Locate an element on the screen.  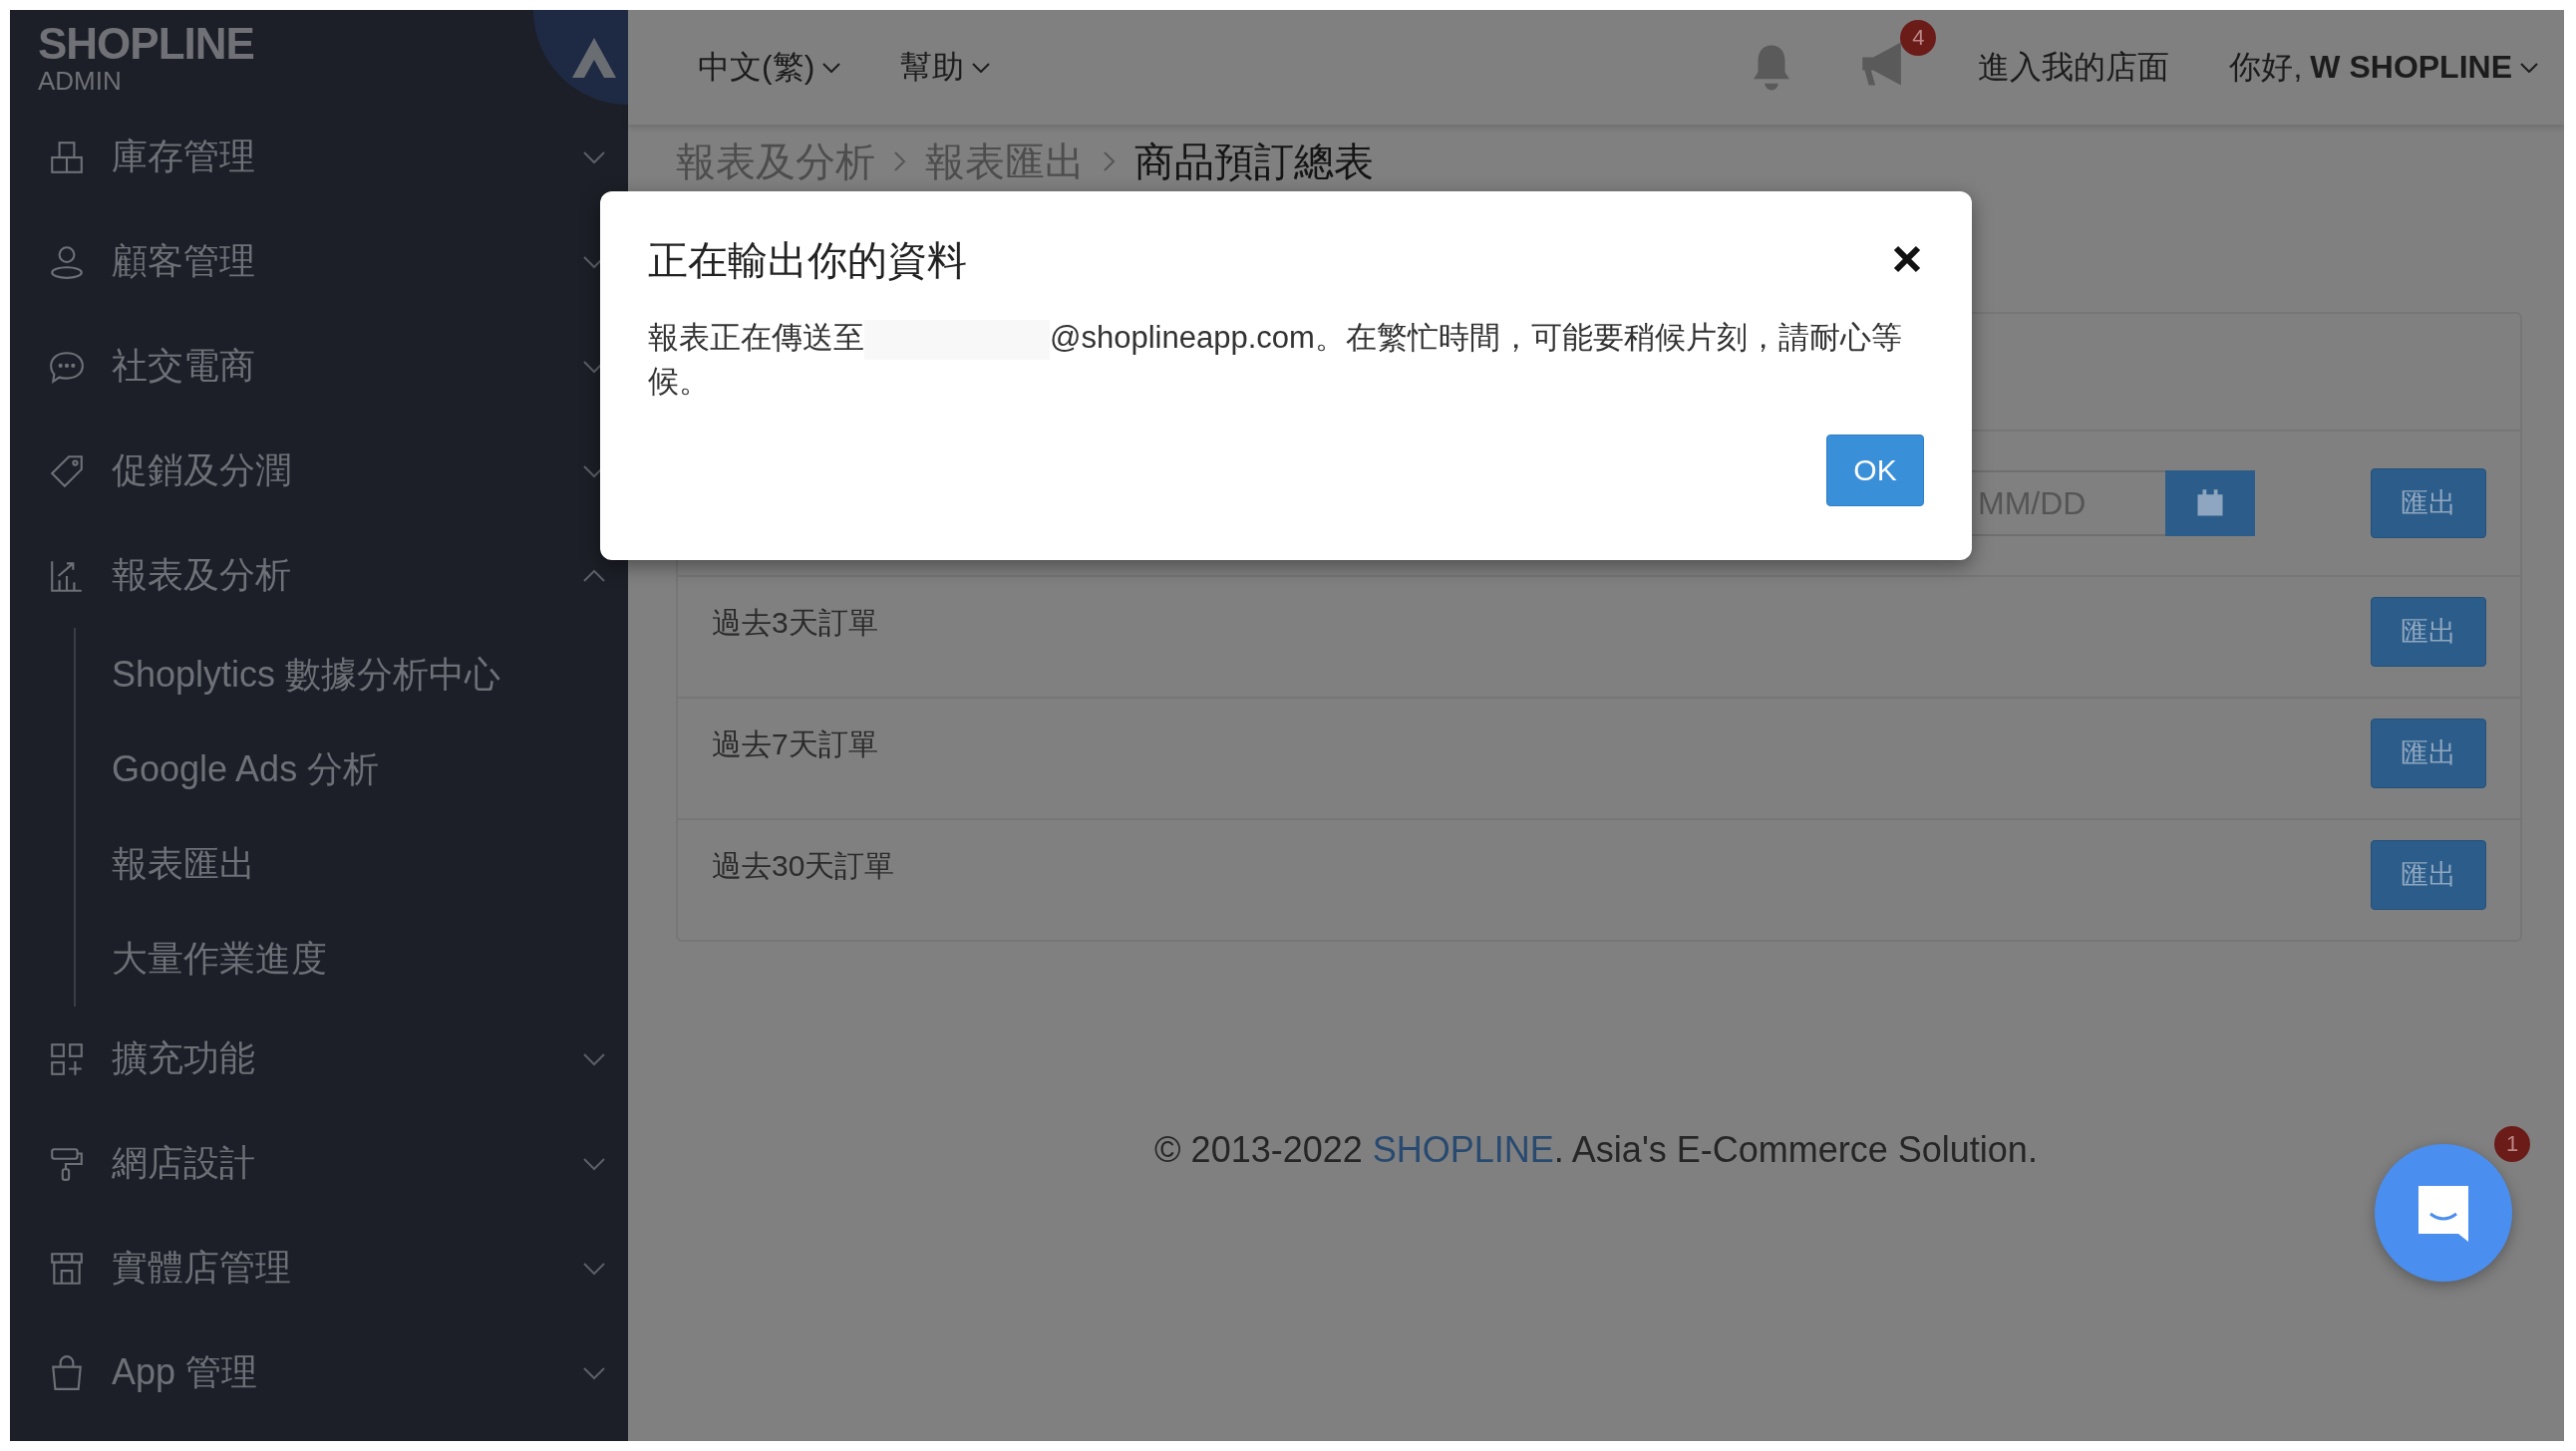
row-label: 過去3天訂單 is located at coordinates (795, 623).